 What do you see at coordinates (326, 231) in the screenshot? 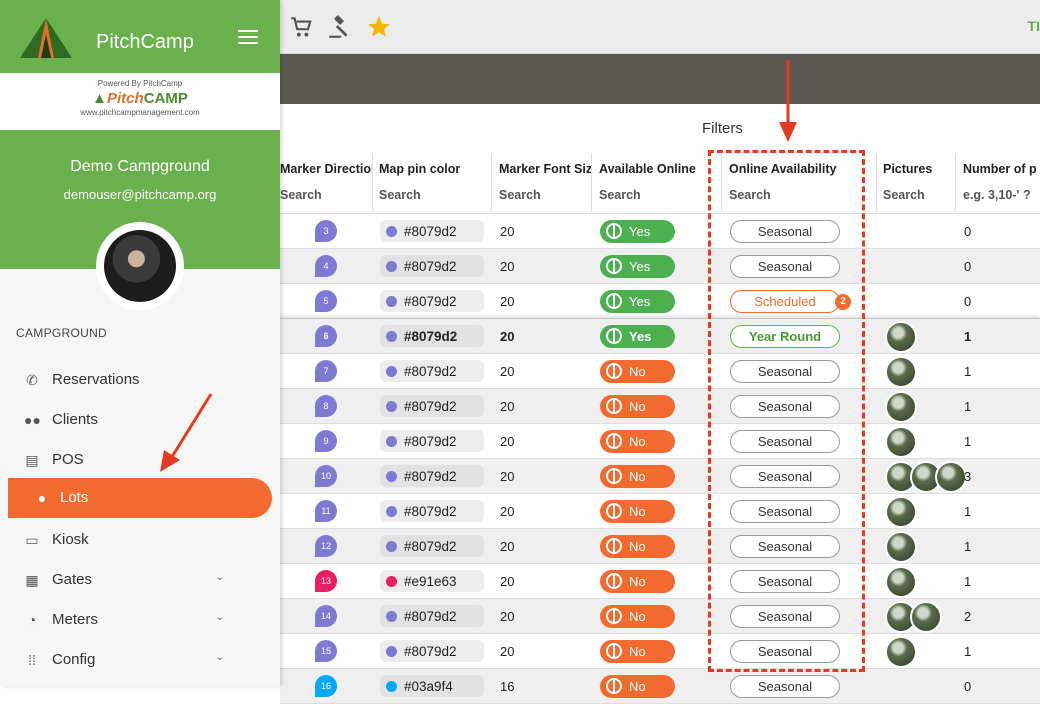
I see `marker-direction-pin: 3` at bounding box center [326, 231].